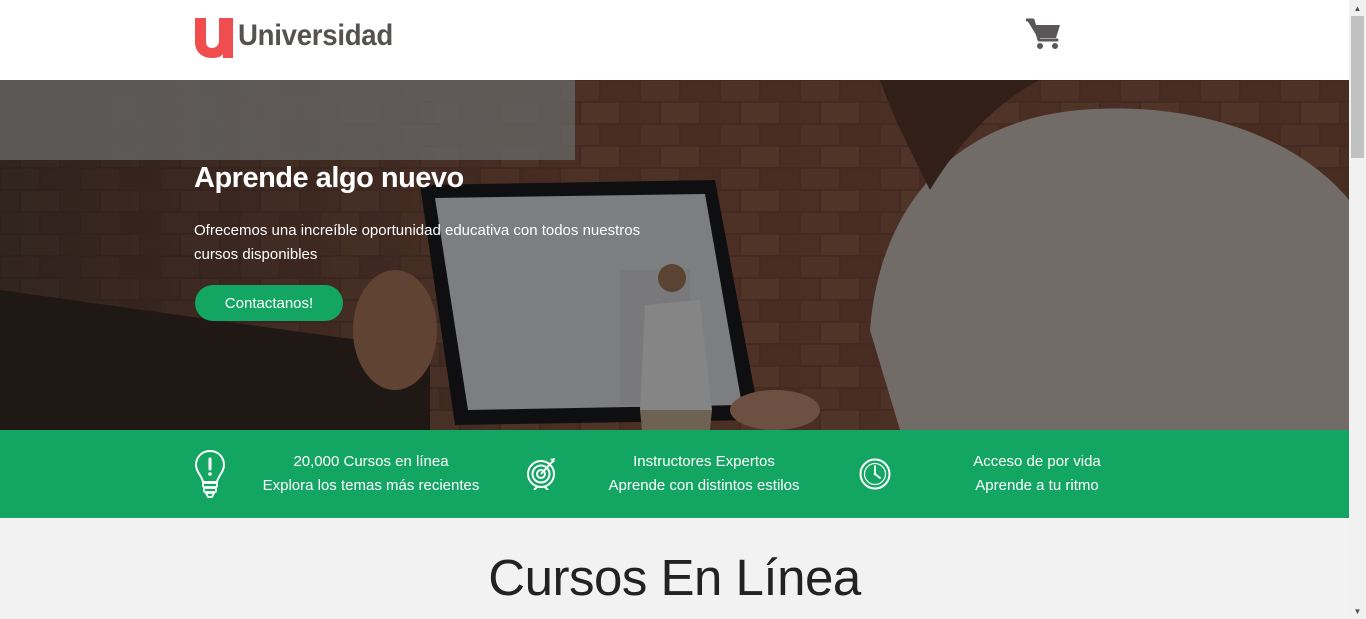 This screenshot has width=1366, height=619. What do you see at coordinates (1037, 485) in the screenshot?
I see `feature-subtitle: Aprende a tu ritmo` at bounding box center [1037, 485].